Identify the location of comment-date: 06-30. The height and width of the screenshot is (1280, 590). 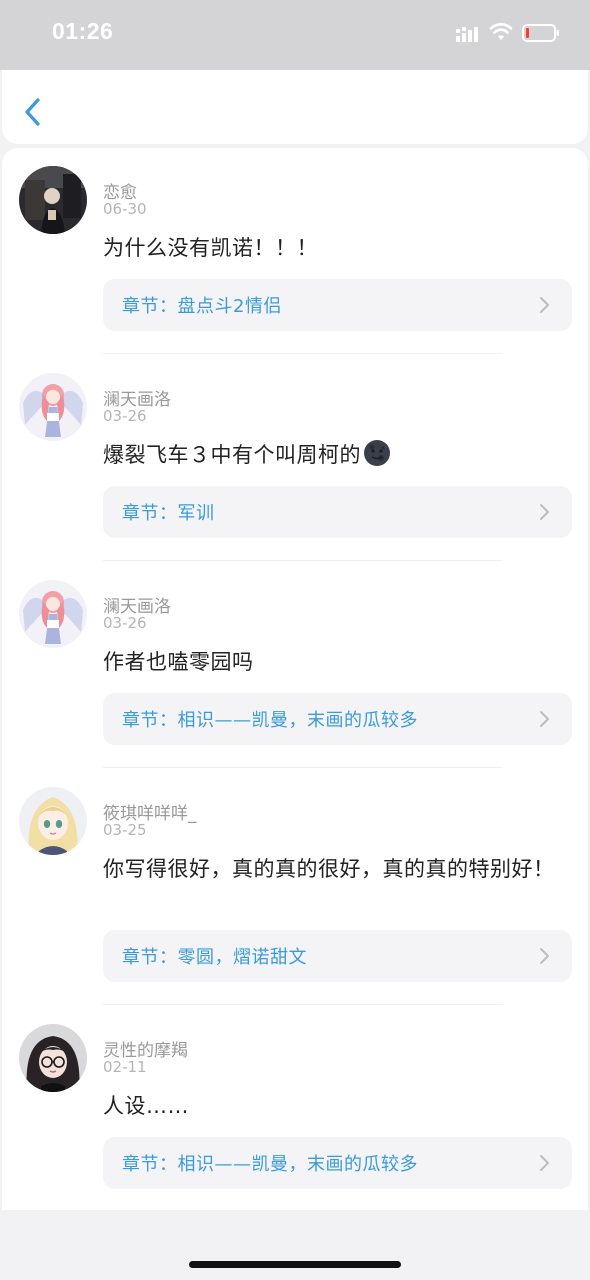
(125, 209).